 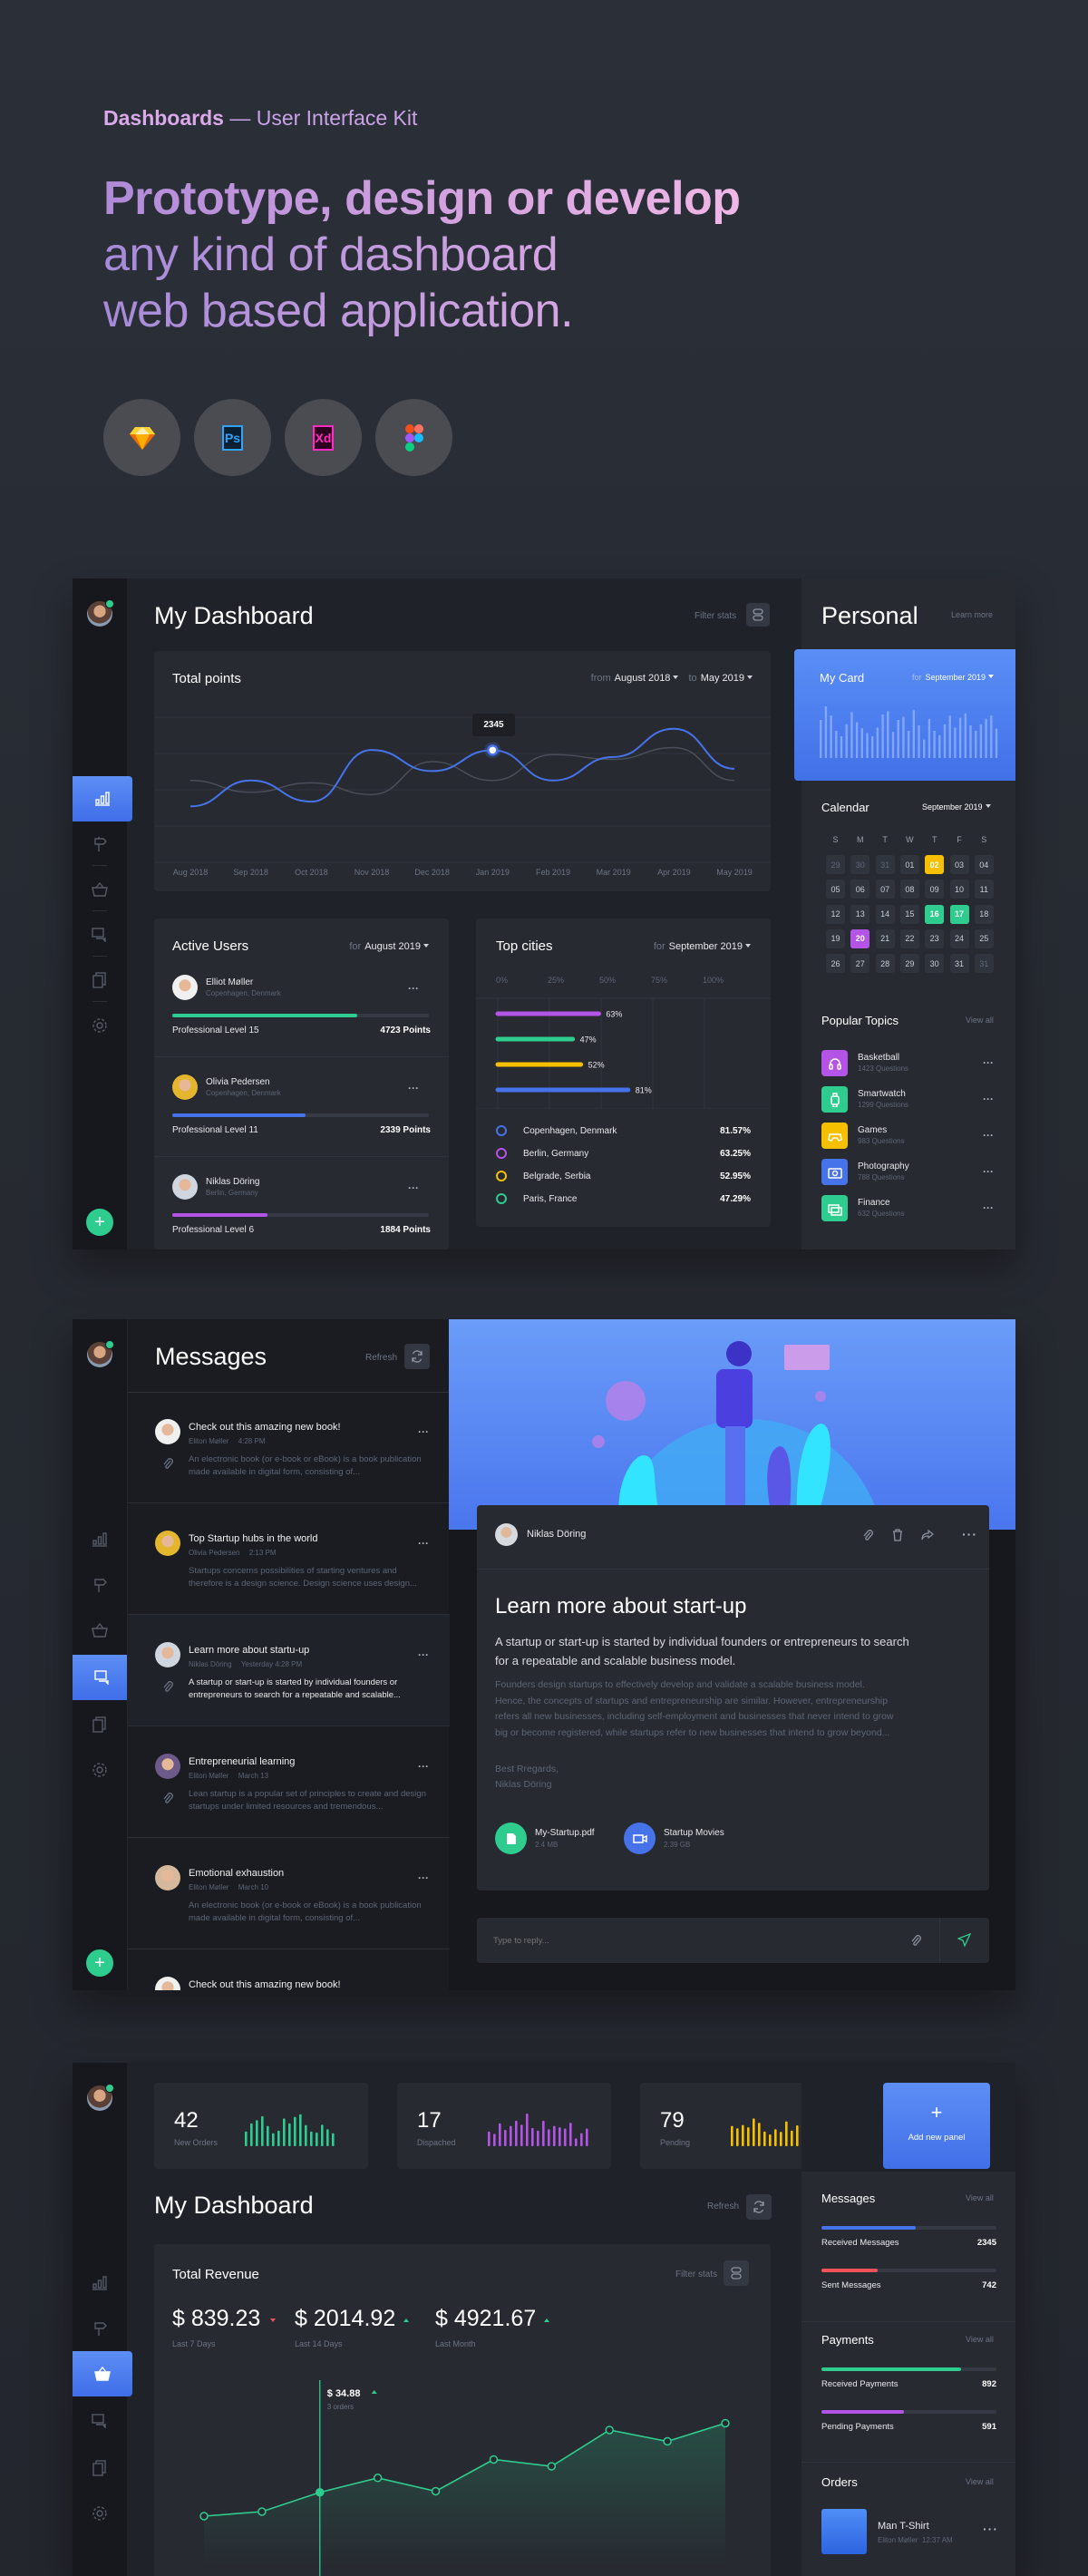 I want to click on calendar-day: 25, so click(x=984, y=938).